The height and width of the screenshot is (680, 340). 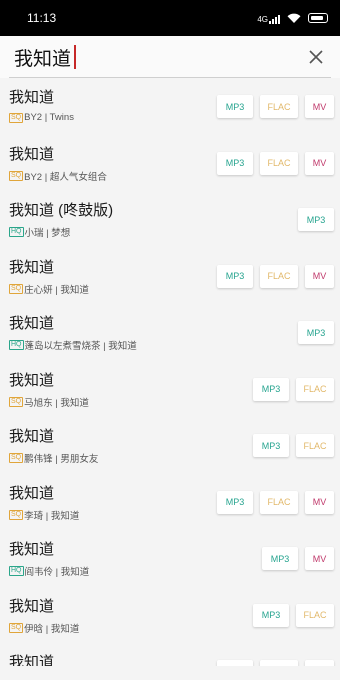 I want to click on artist-album-label: 马旭东 | 我知道, so click(x=56, y=403).